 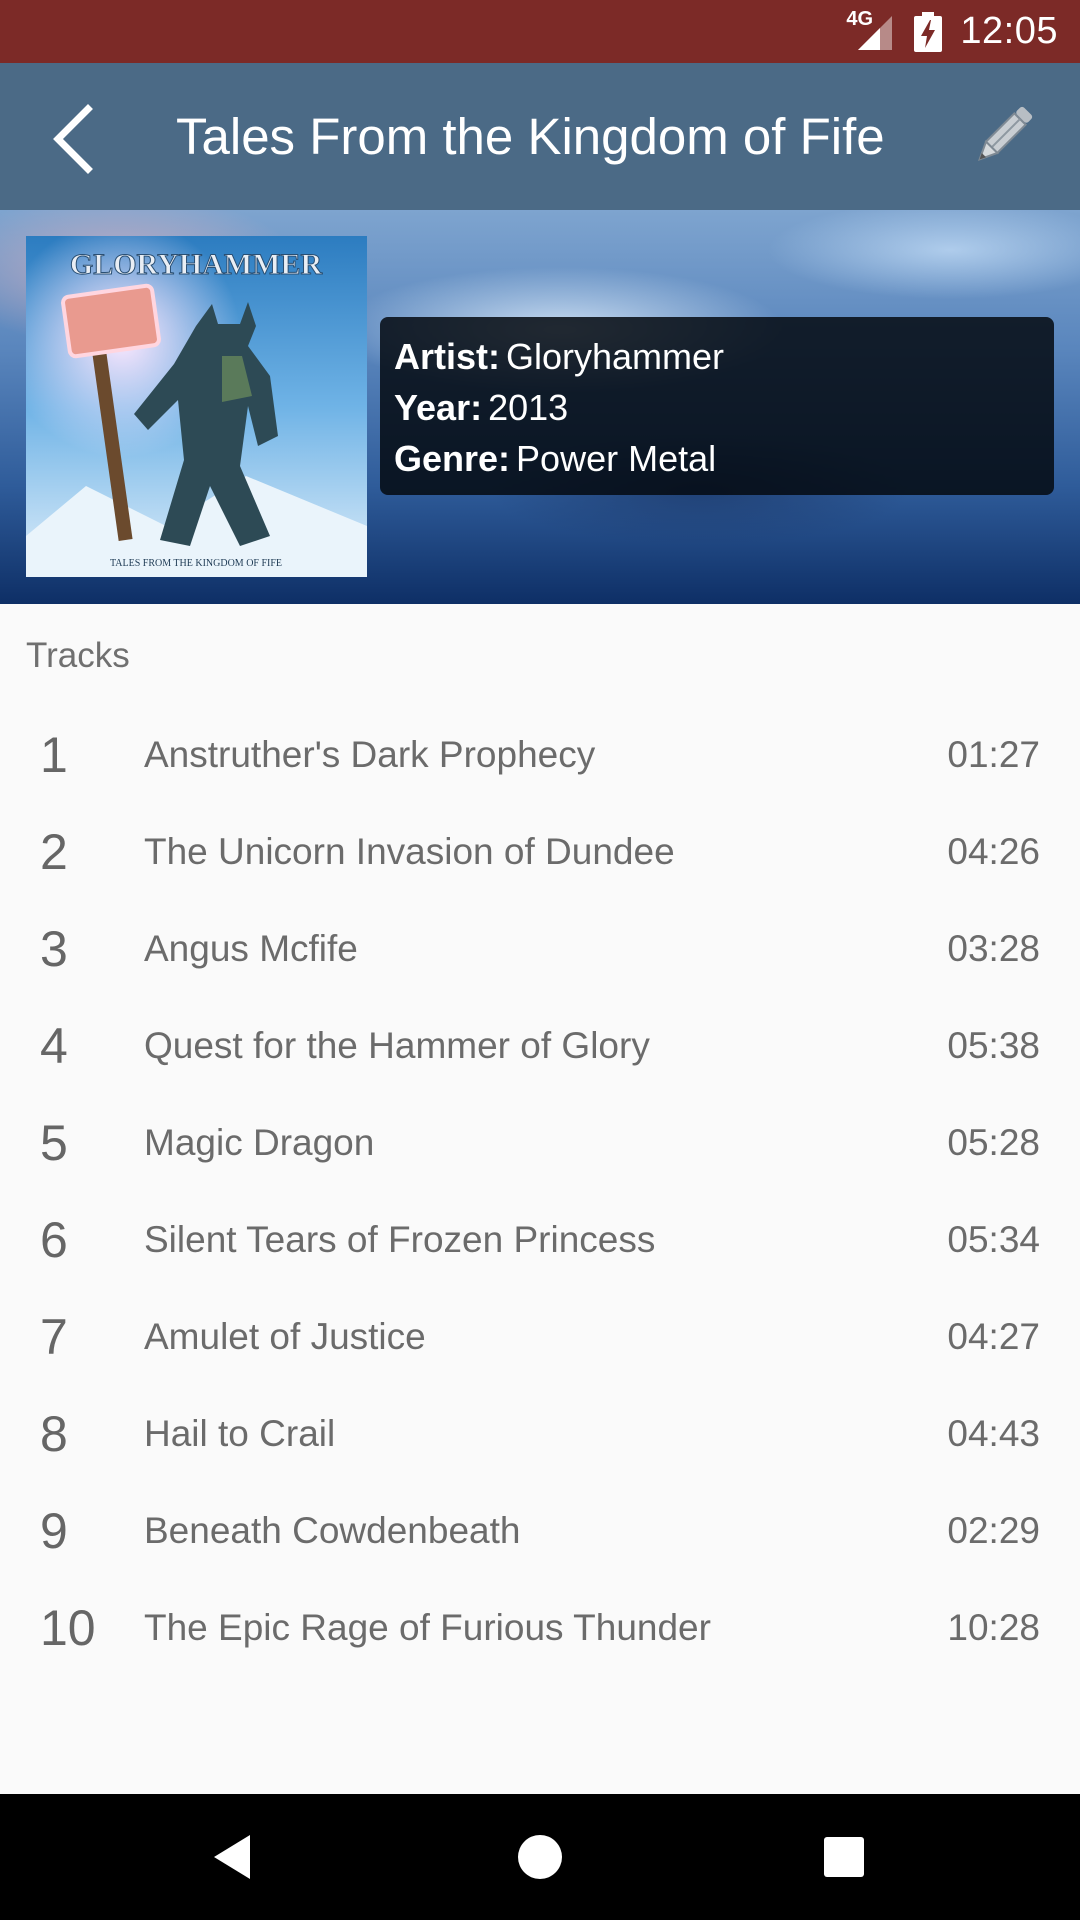 I want to click on track-row: 6 Silent Tears of Frozen Princess 05:34, so click(x=540, y=1241).